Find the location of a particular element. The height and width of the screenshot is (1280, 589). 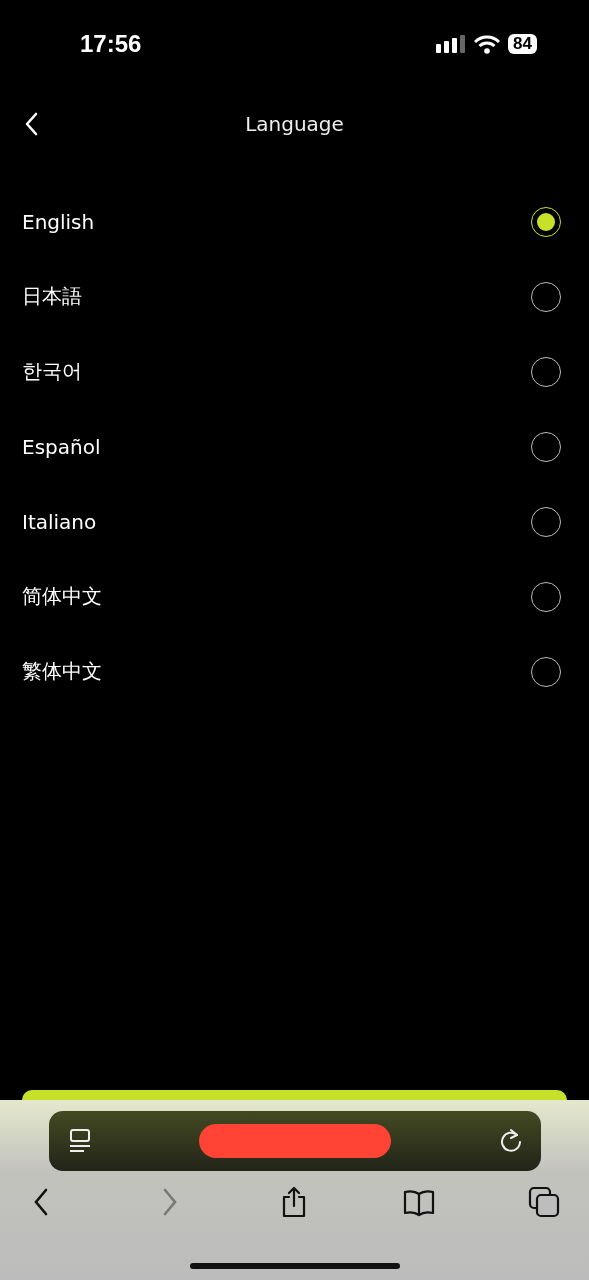

language-option: 繁体中文 is located at coordinates (62, 671).